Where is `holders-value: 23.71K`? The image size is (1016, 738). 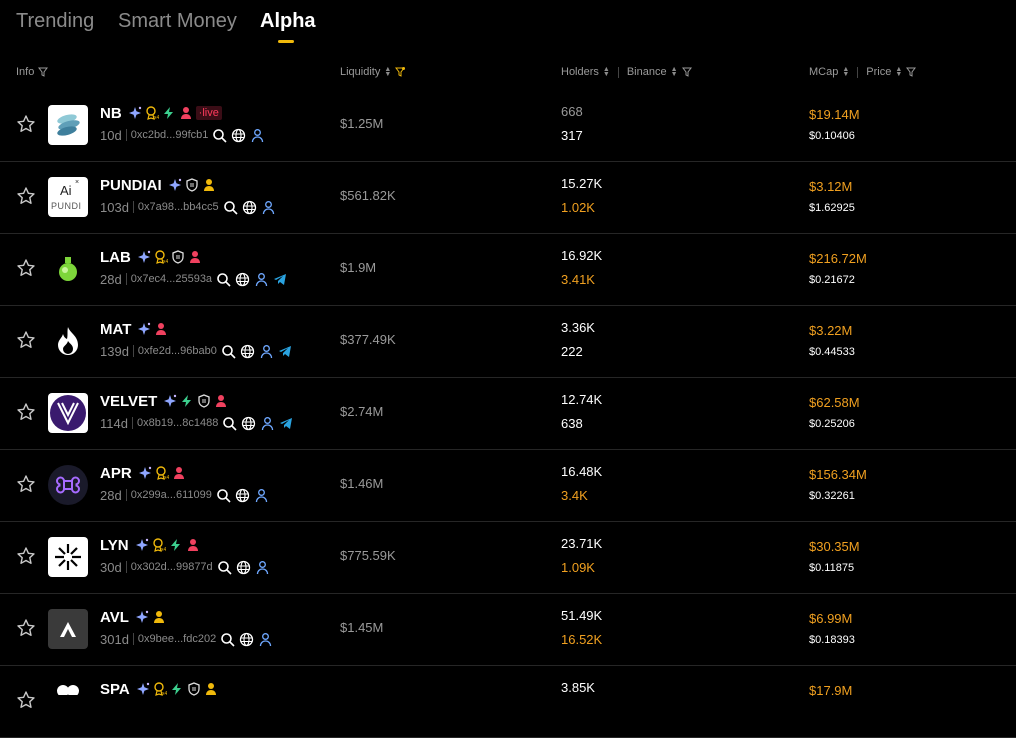 holders-value: 23.71K is located at coordinates (582, 543).